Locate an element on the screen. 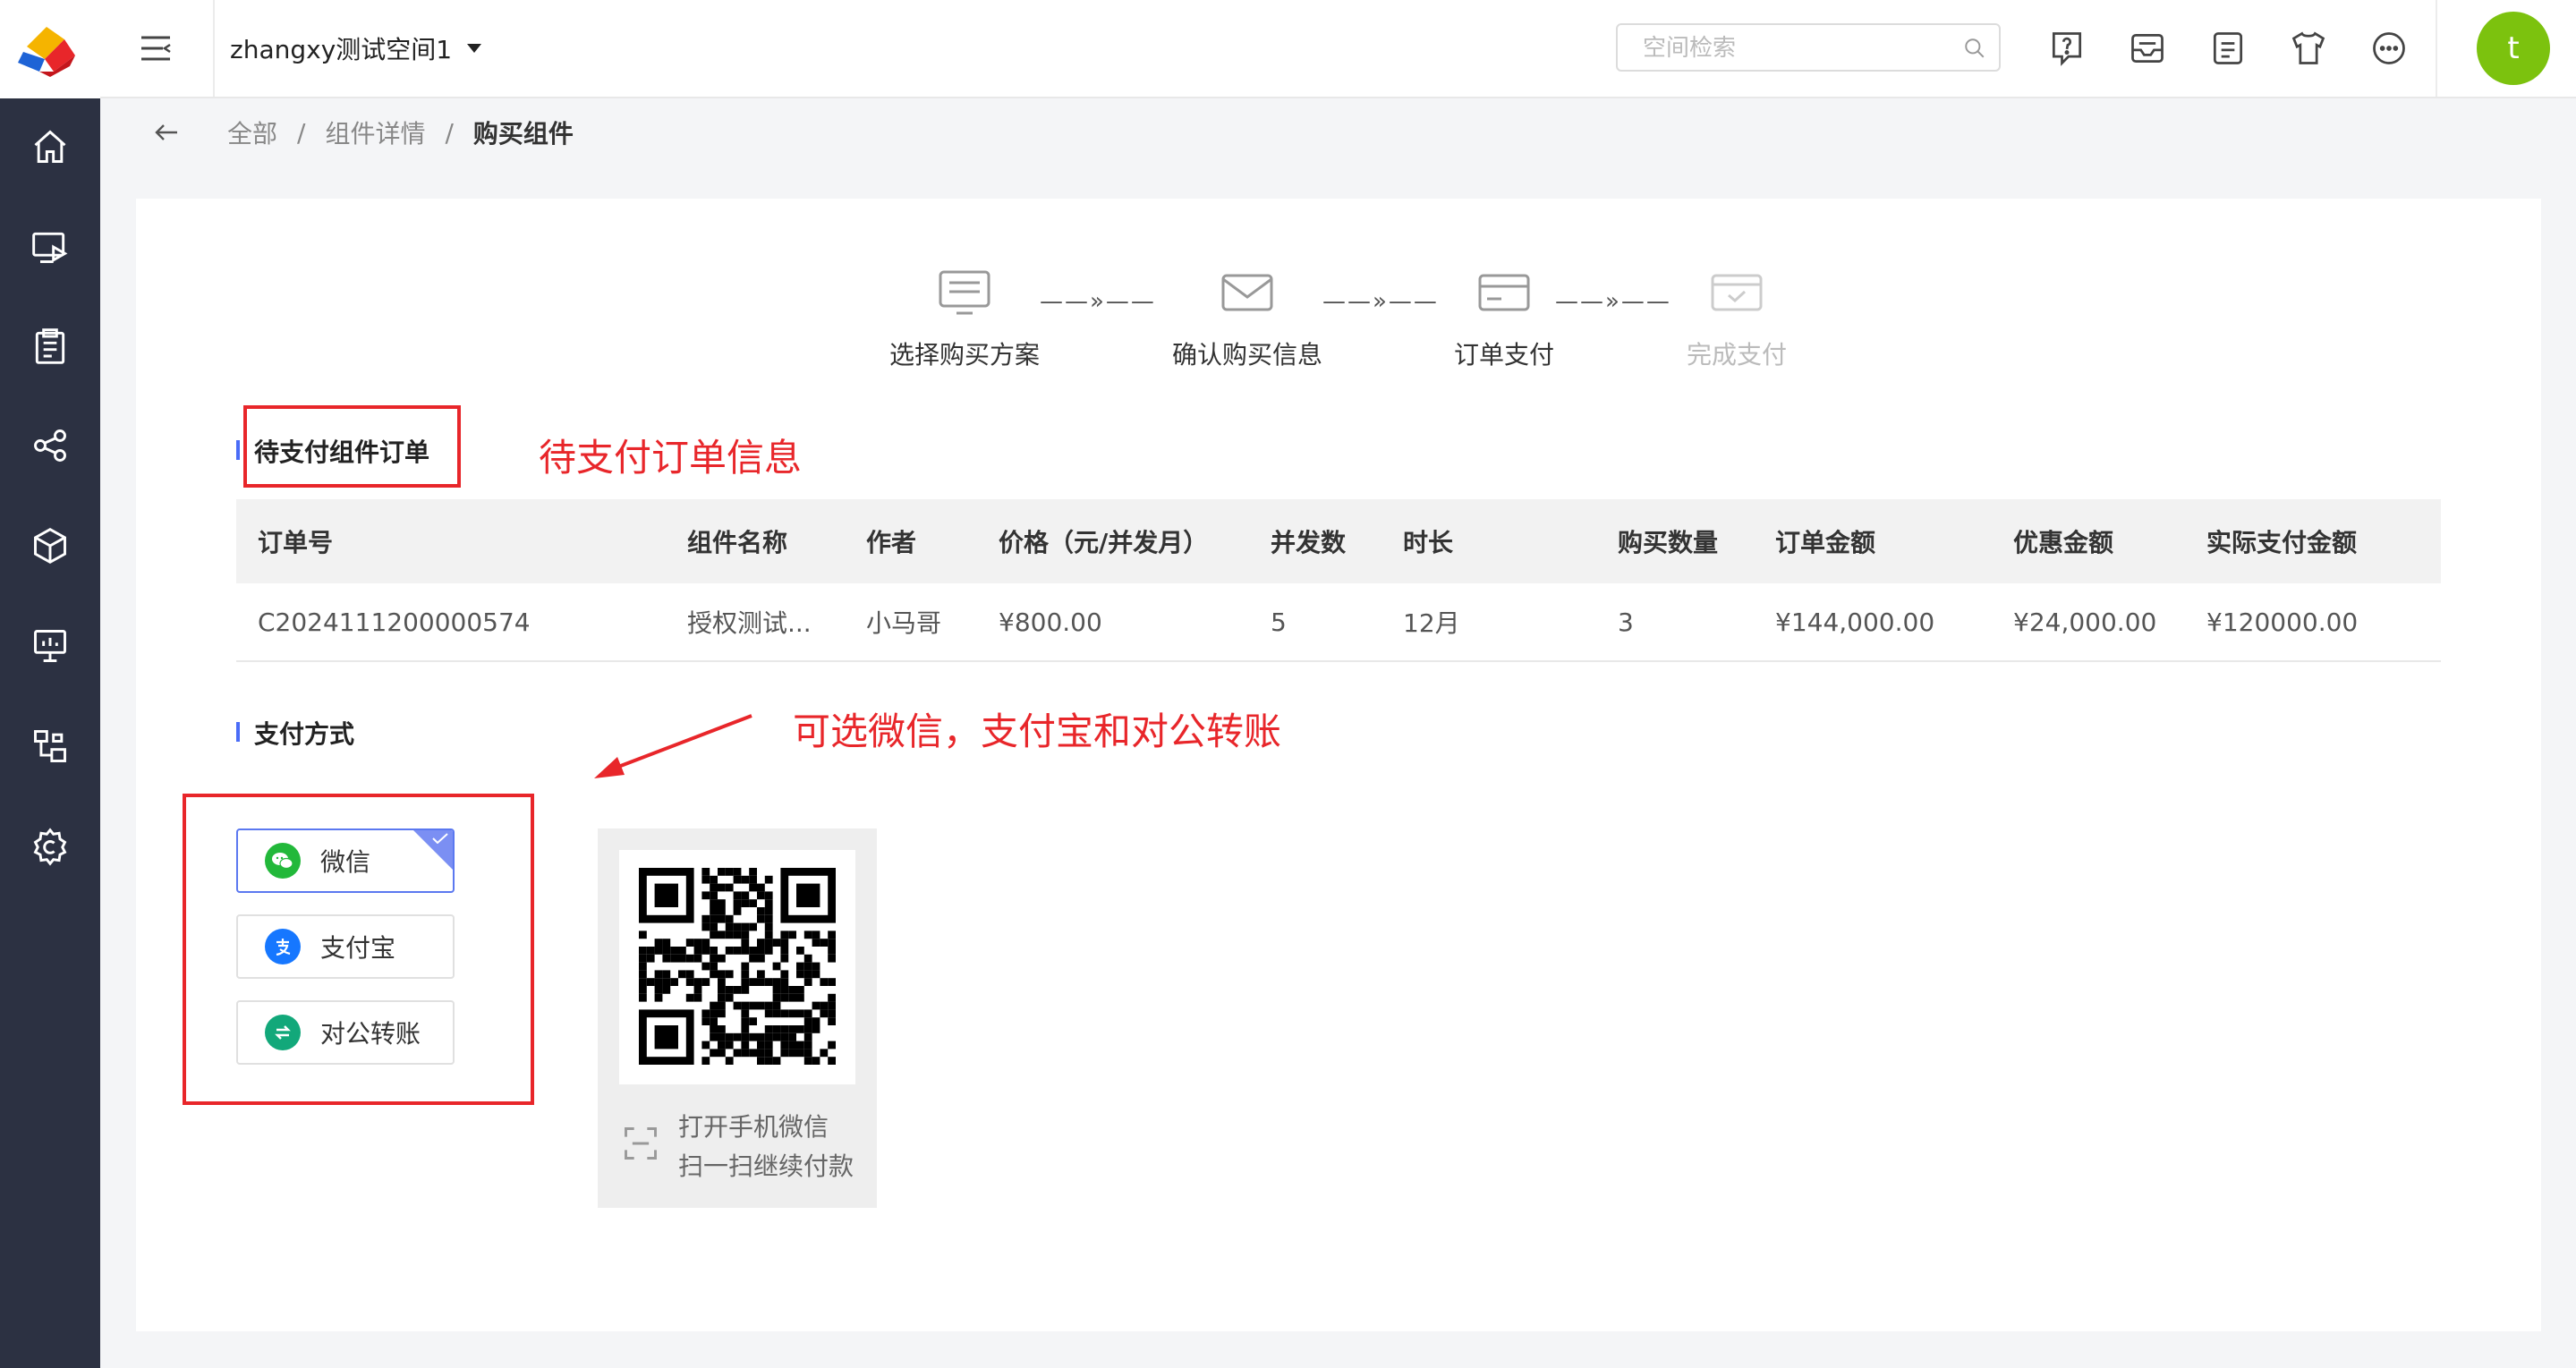 This screenshot has width=2576, height=1368. qr-hint-line2: 扫一扫继续付款 is located at coordinates (766, 1166).